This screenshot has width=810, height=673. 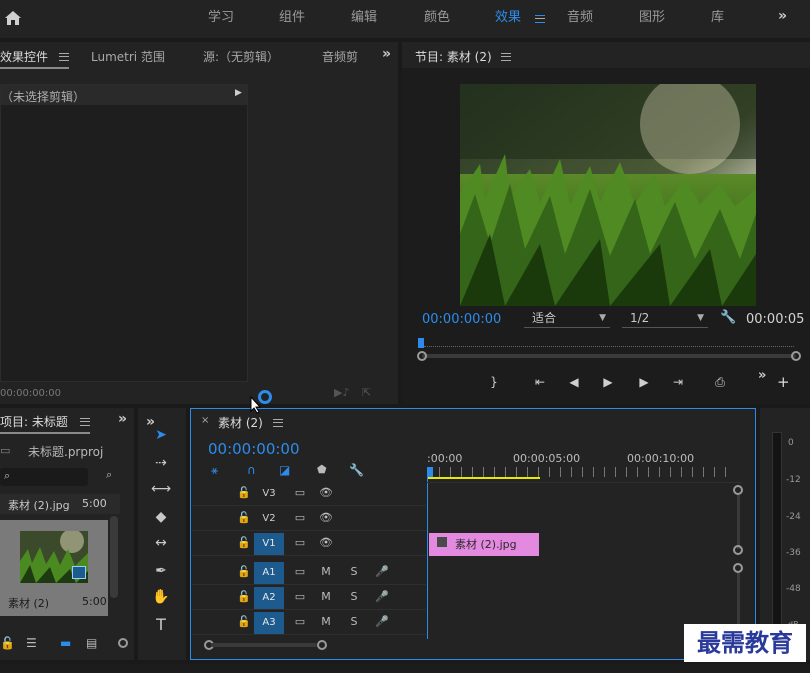 What do you see at coordinates (608, 382) in the screenshot?
I see `play-icon: ▶` at bounding box center [608, 382].